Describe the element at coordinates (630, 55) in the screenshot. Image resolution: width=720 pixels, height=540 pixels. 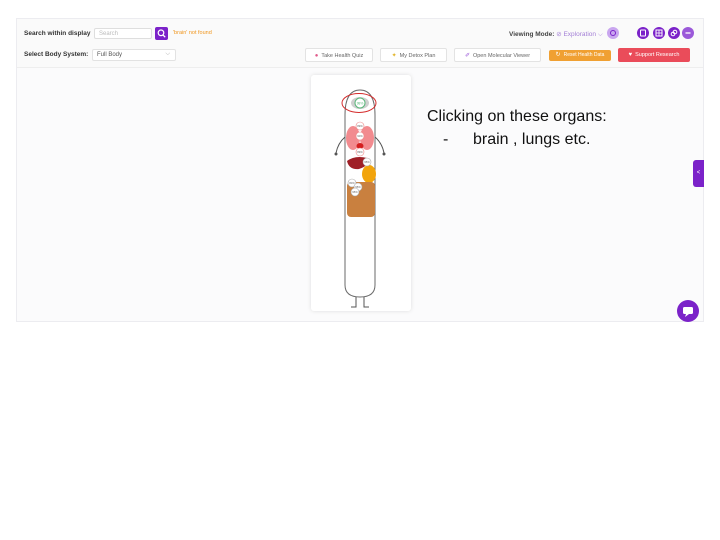
I see `heart-icon: ♥` at that location.